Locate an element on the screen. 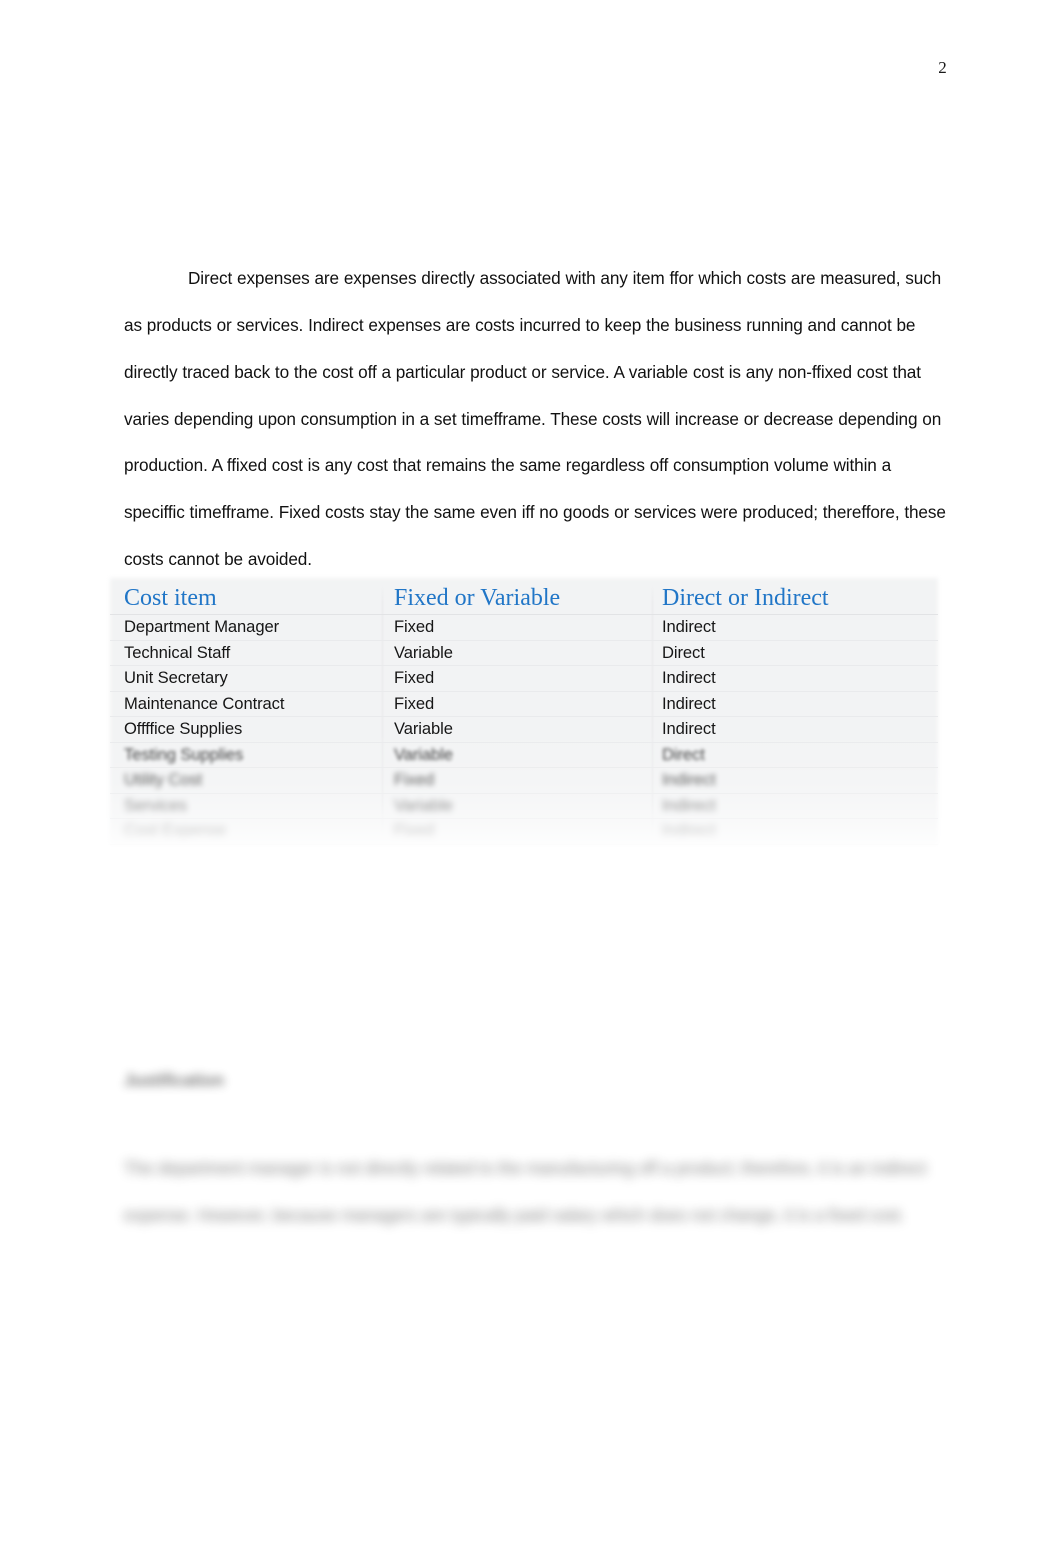 Image resolution: width=1062 pixels, height=1556 pixels. table-row: Testing Supplies Variable Direct is located at coordinates (524, 755).